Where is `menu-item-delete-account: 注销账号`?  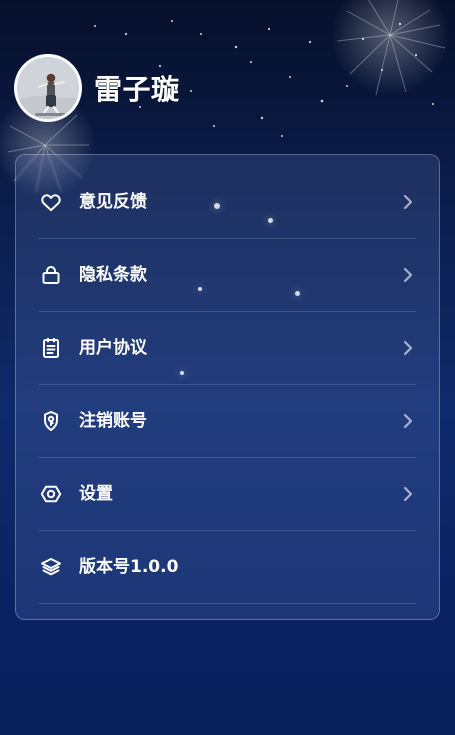 menu-item-delete-account: 注销账号 is located at coordinates (227, 421).